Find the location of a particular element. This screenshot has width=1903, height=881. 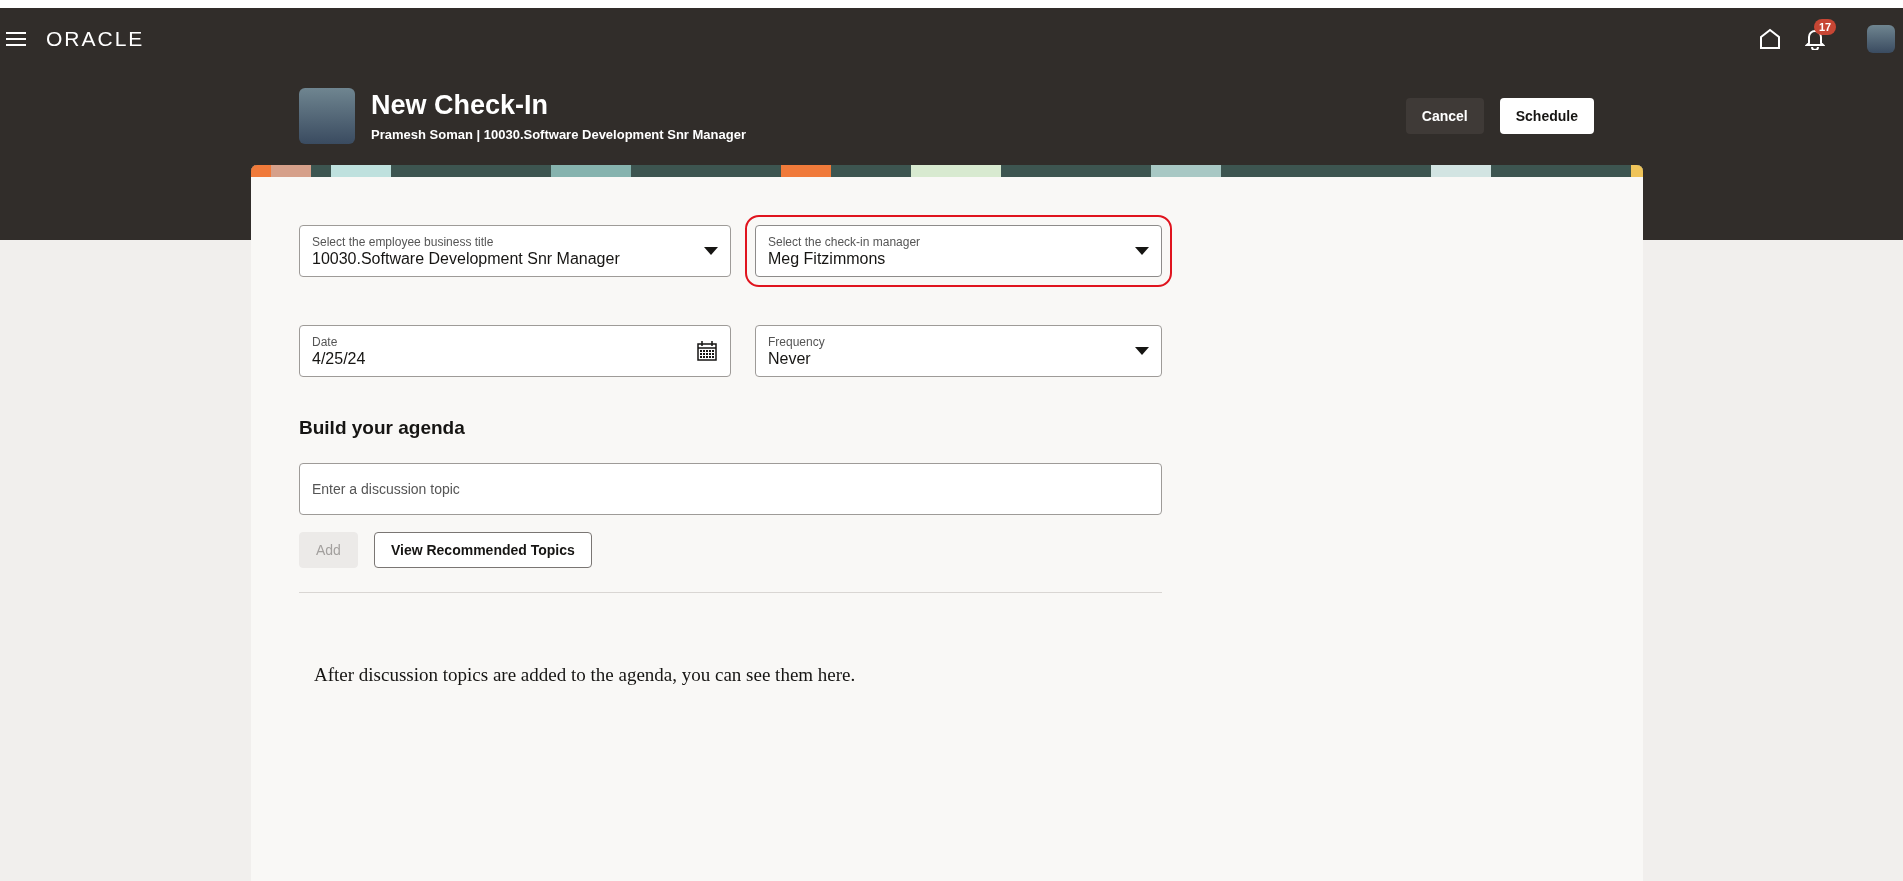

menu-button is located at coordinates (16, 39).